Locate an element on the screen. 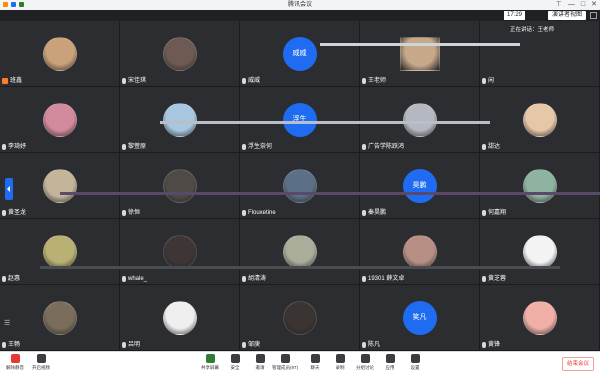 The image size is (600, 373). participant-name: 邹庚 is located at coordinates (251, 345).